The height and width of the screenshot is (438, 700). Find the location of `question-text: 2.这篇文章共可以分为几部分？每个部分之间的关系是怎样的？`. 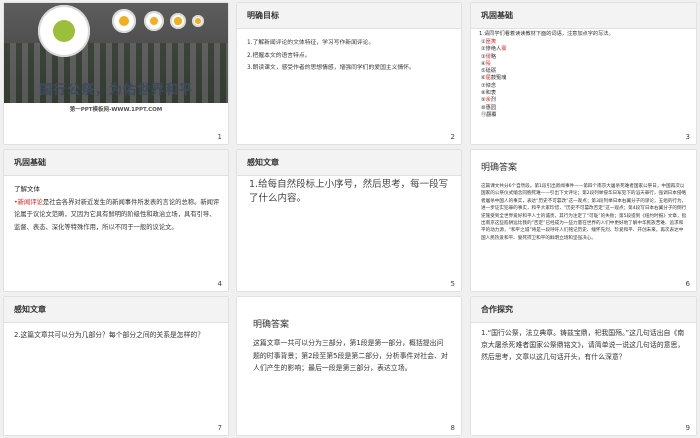

question-text: 2.这篇文章共可以分为几部分？每个部分之间的关系是怎样的？ is located at coordinates (109, 335).